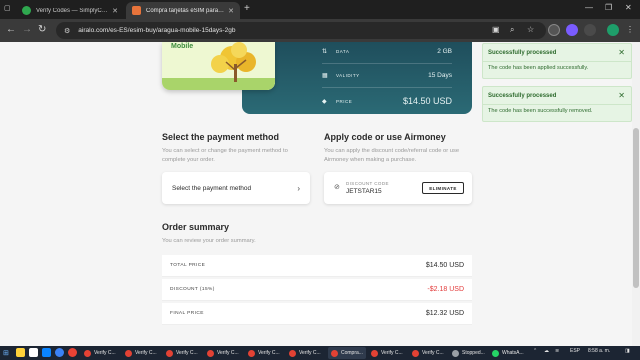 This screenshot has width=640, height=360. I want to click on data-icon: ⇅, so click(325, 51).